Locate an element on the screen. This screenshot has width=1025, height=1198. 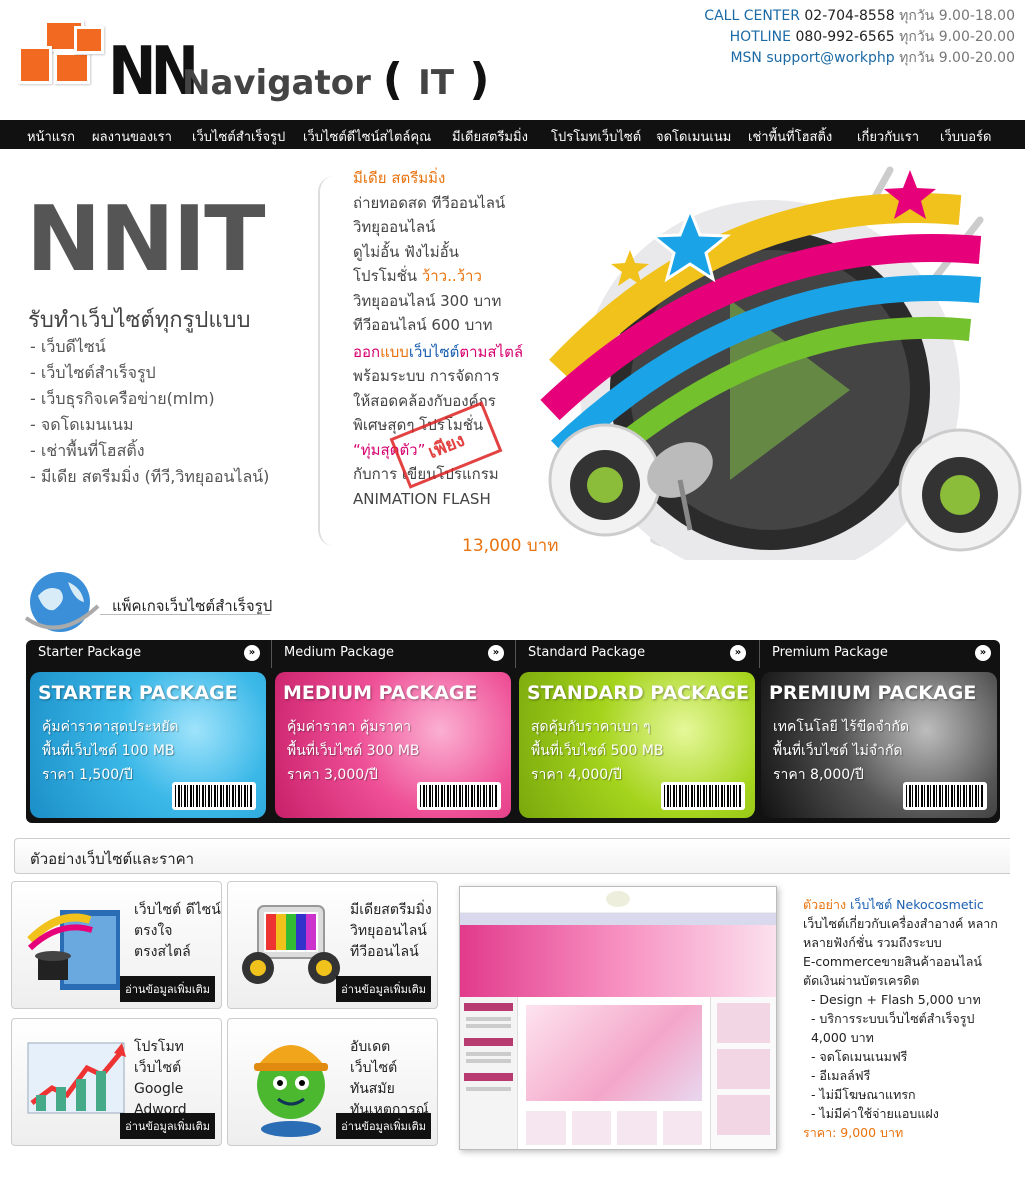
nav-about: เกี่ยวกับเรา is located at coordinates (888, 136).